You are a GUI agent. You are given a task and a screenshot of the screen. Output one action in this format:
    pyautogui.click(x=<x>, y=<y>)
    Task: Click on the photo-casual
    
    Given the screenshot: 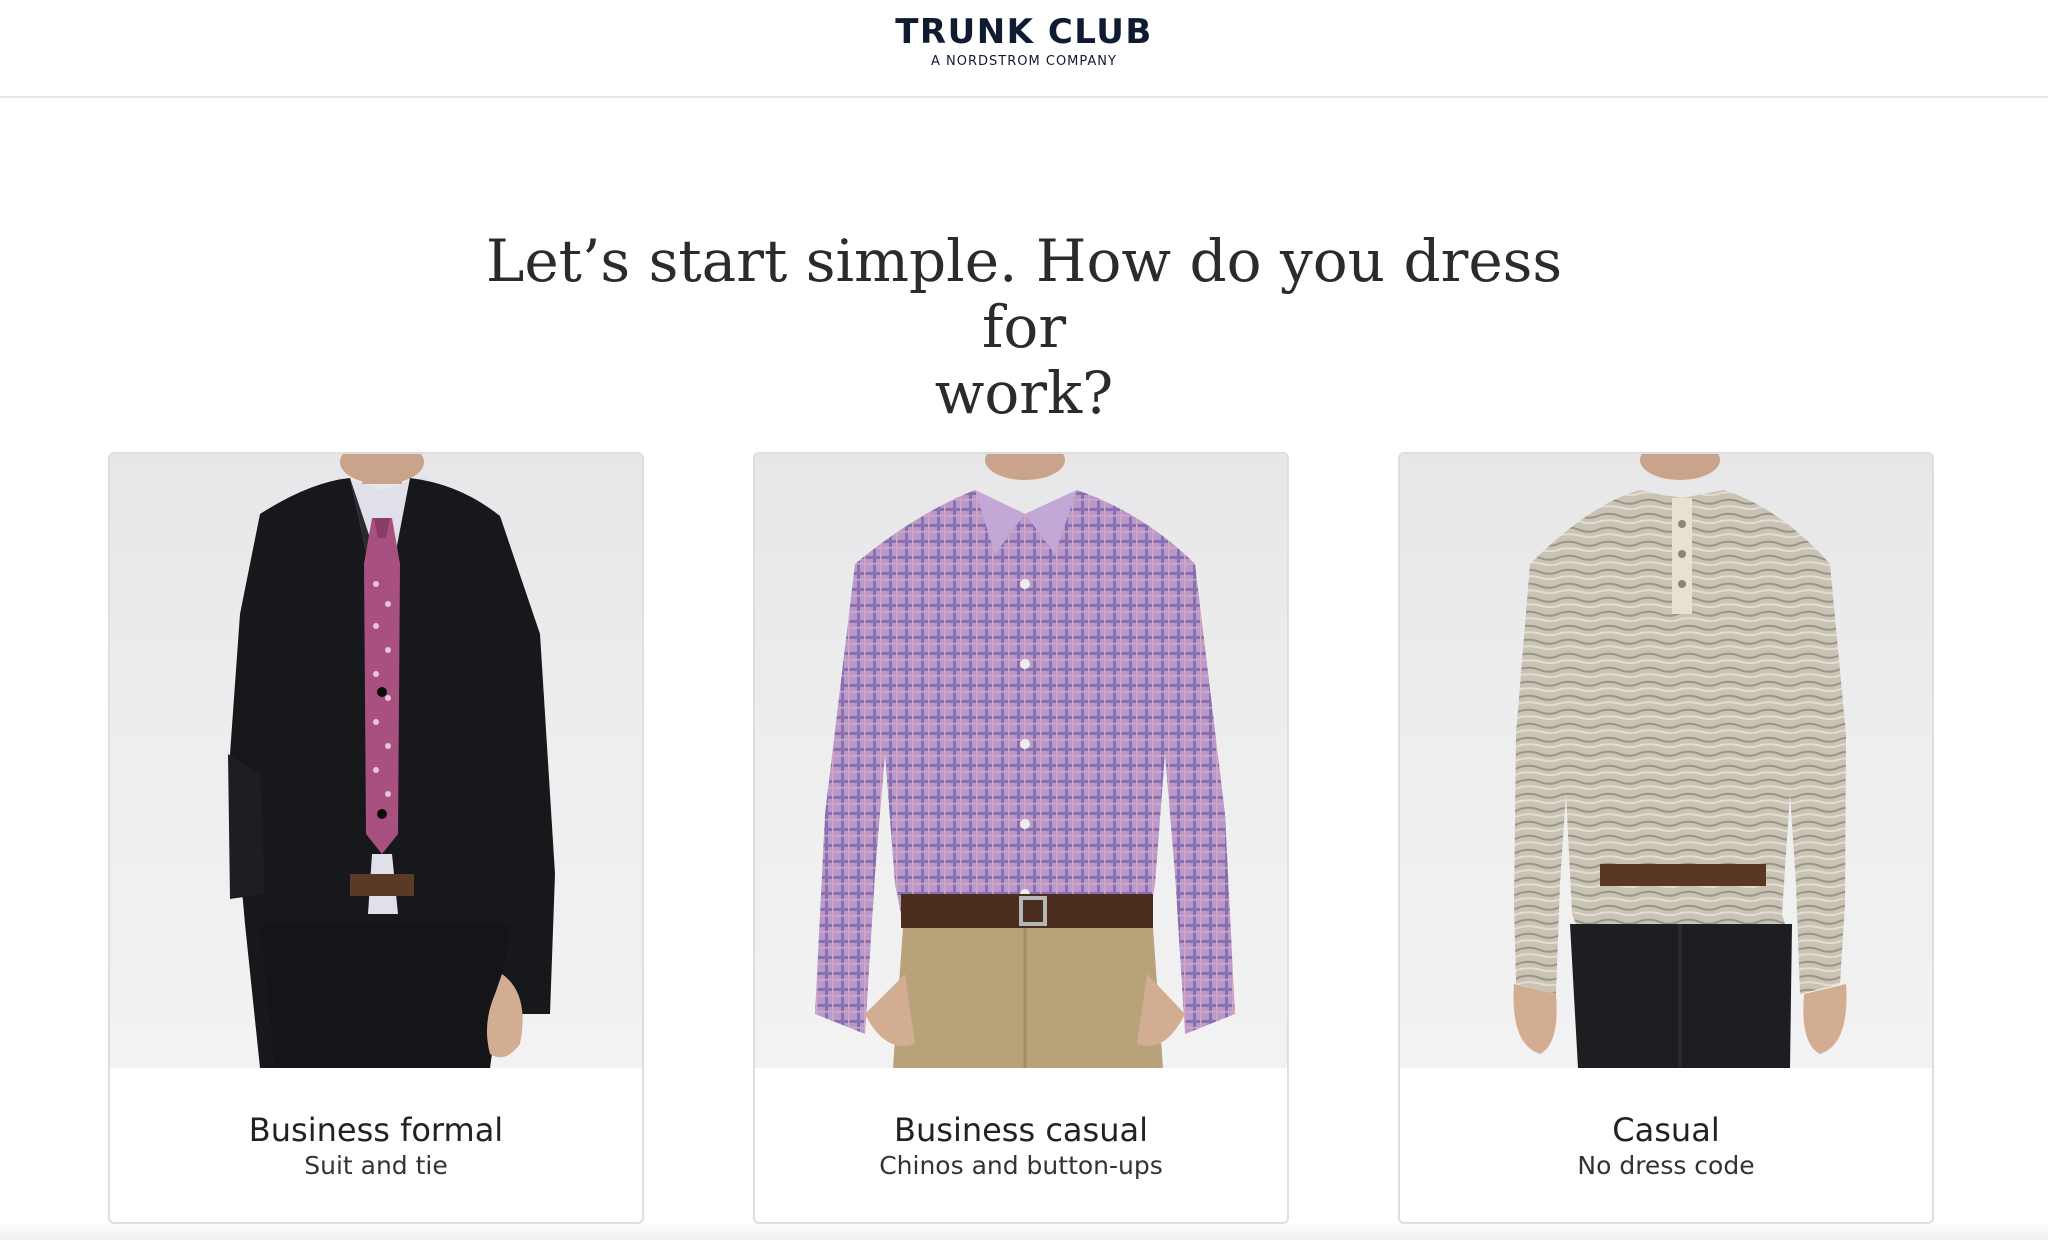 What is the action you would take?
    pyautogui.click(x=1666, y=761)
    